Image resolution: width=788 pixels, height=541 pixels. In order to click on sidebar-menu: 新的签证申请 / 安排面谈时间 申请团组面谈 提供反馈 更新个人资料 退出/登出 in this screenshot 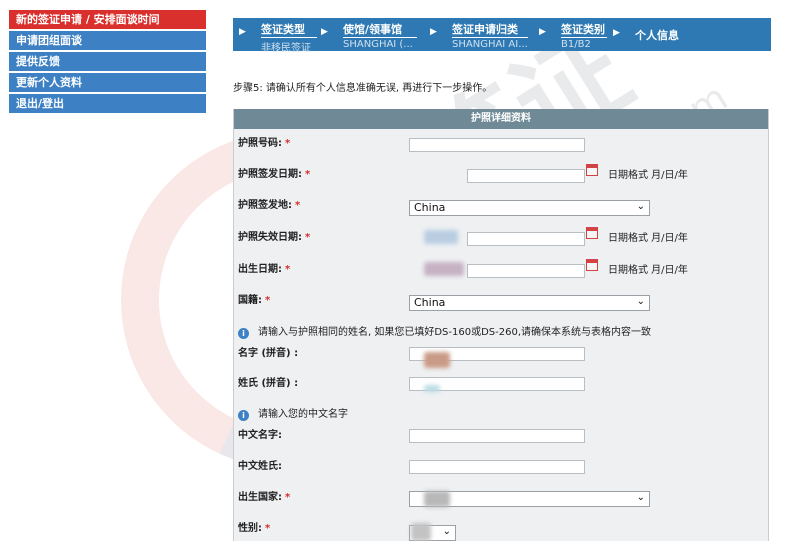, I will do `click(107, 62)`.